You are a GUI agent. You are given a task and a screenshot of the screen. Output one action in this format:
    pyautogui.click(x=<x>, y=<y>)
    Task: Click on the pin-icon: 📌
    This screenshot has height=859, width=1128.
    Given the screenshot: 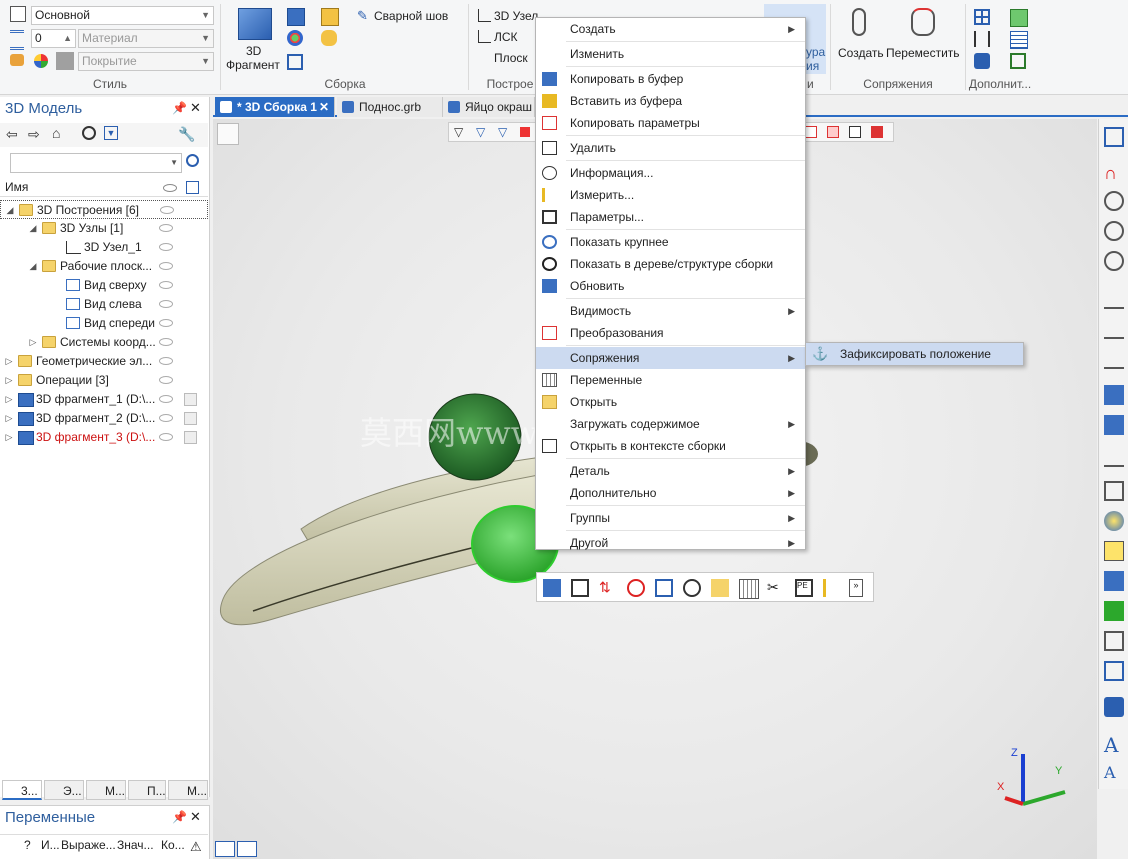 What is the action you would take?
    pyautogui.click(x=179, y=108)
    